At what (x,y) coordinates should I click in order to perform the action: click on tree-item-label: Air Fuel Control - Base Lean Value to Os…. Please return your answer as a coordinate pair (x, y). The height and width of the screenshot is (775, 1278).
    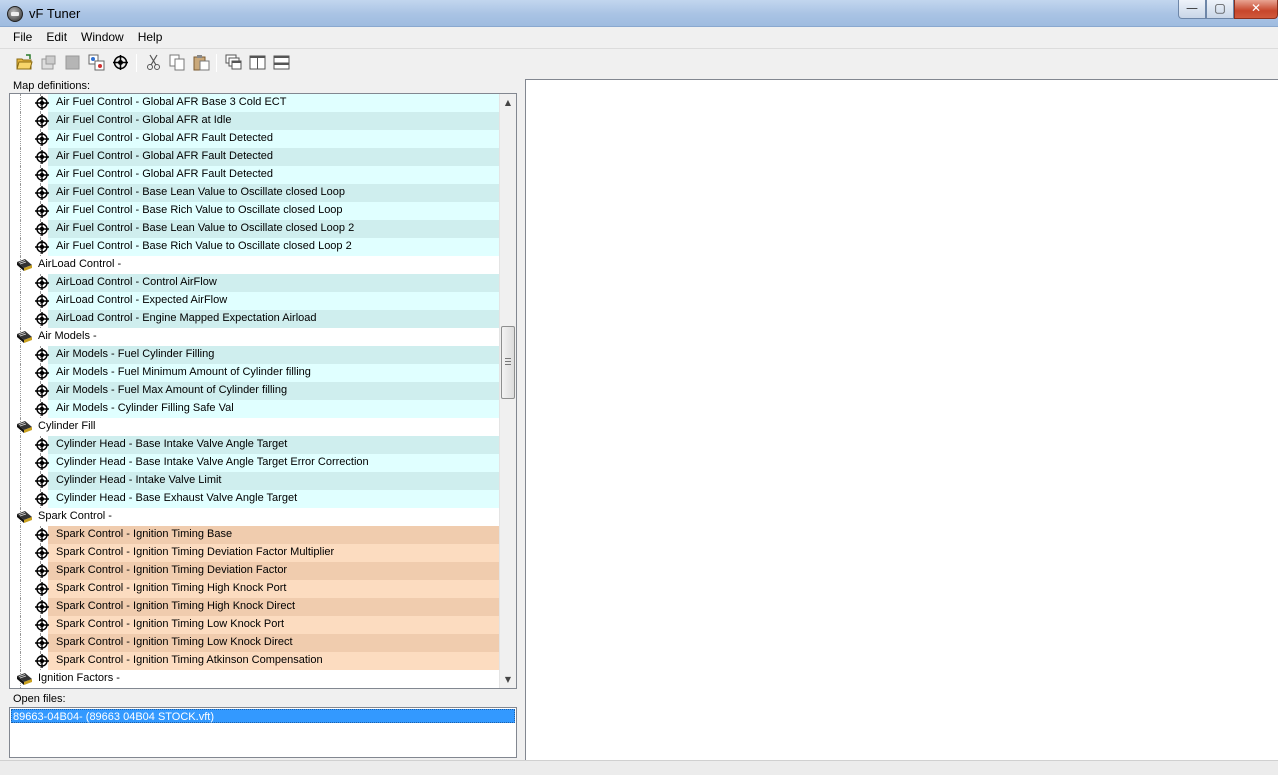
    Looking at the image, I should click on (201, 192).